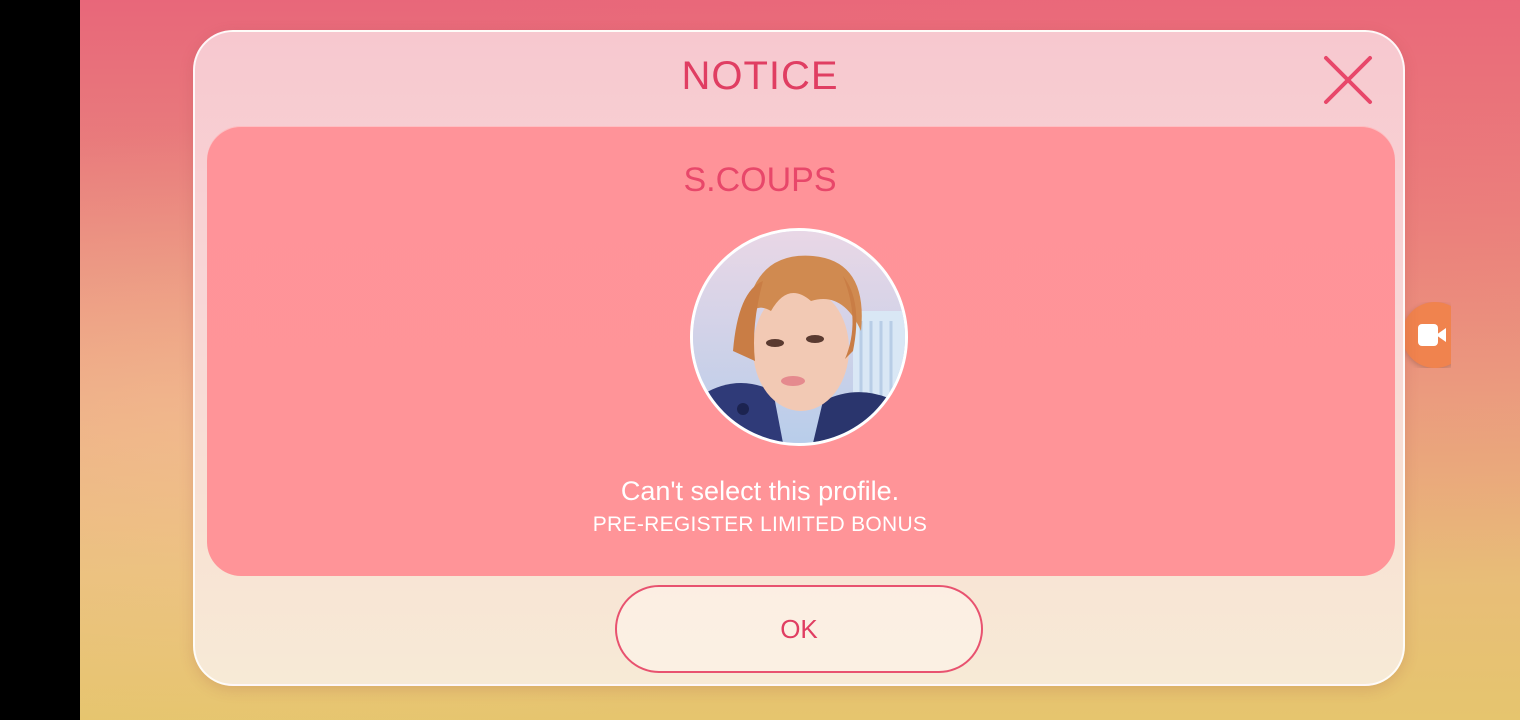 The width and height of the screenshot is (1520, 720). Describe the element at coordinates (760, 524) in the screenshot. I see `notice-sub-message: PRE-REGISTER LIMITED BONUS` at that location.